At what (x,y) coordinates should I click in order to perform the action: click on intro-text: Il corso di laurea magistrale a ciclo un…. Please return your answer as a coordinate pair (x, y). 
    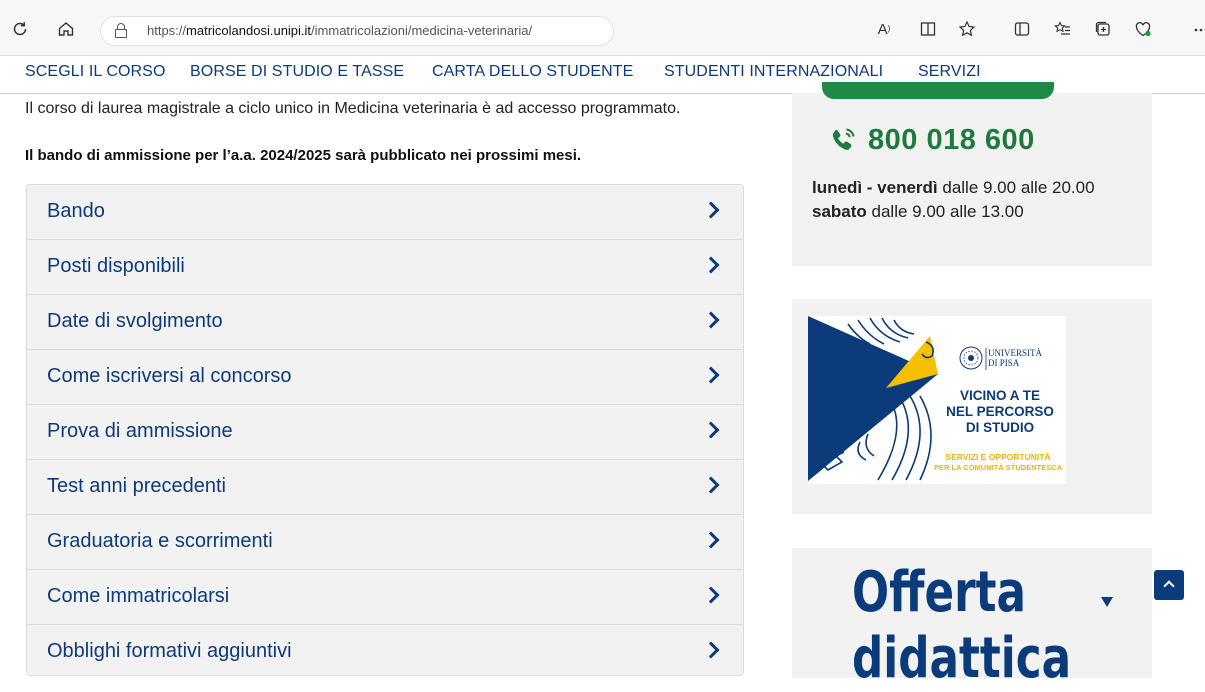
    Looking at the image, I should click on (352, 109).